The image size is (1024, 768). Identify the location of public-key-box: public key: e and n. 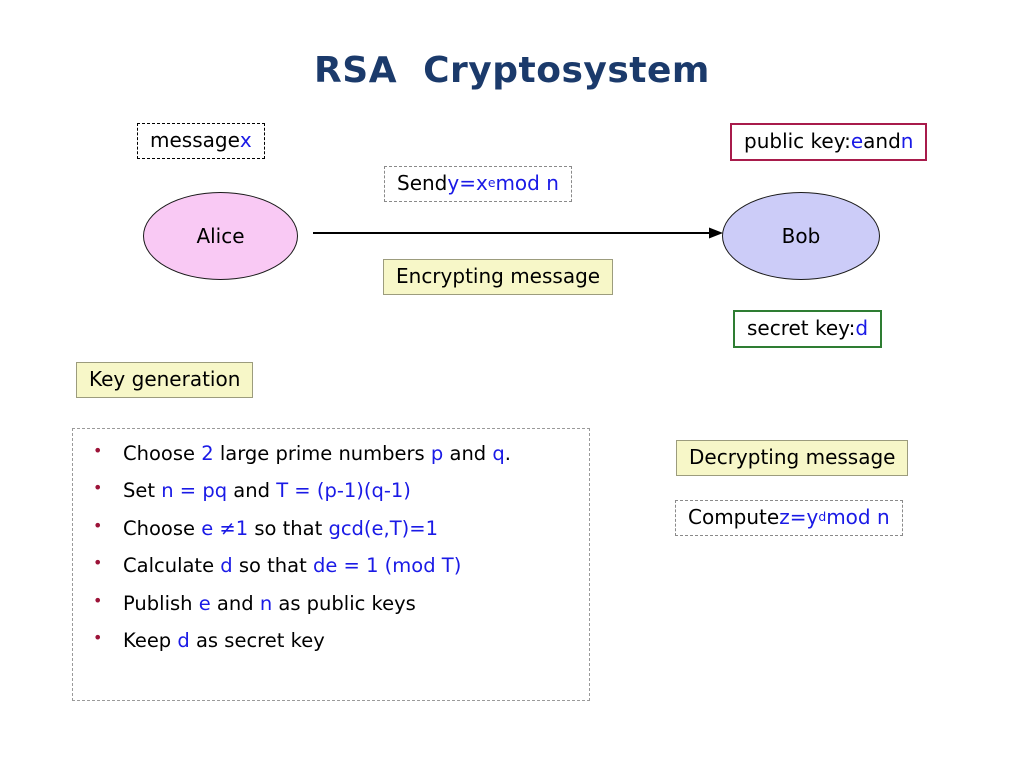
(829, 142).